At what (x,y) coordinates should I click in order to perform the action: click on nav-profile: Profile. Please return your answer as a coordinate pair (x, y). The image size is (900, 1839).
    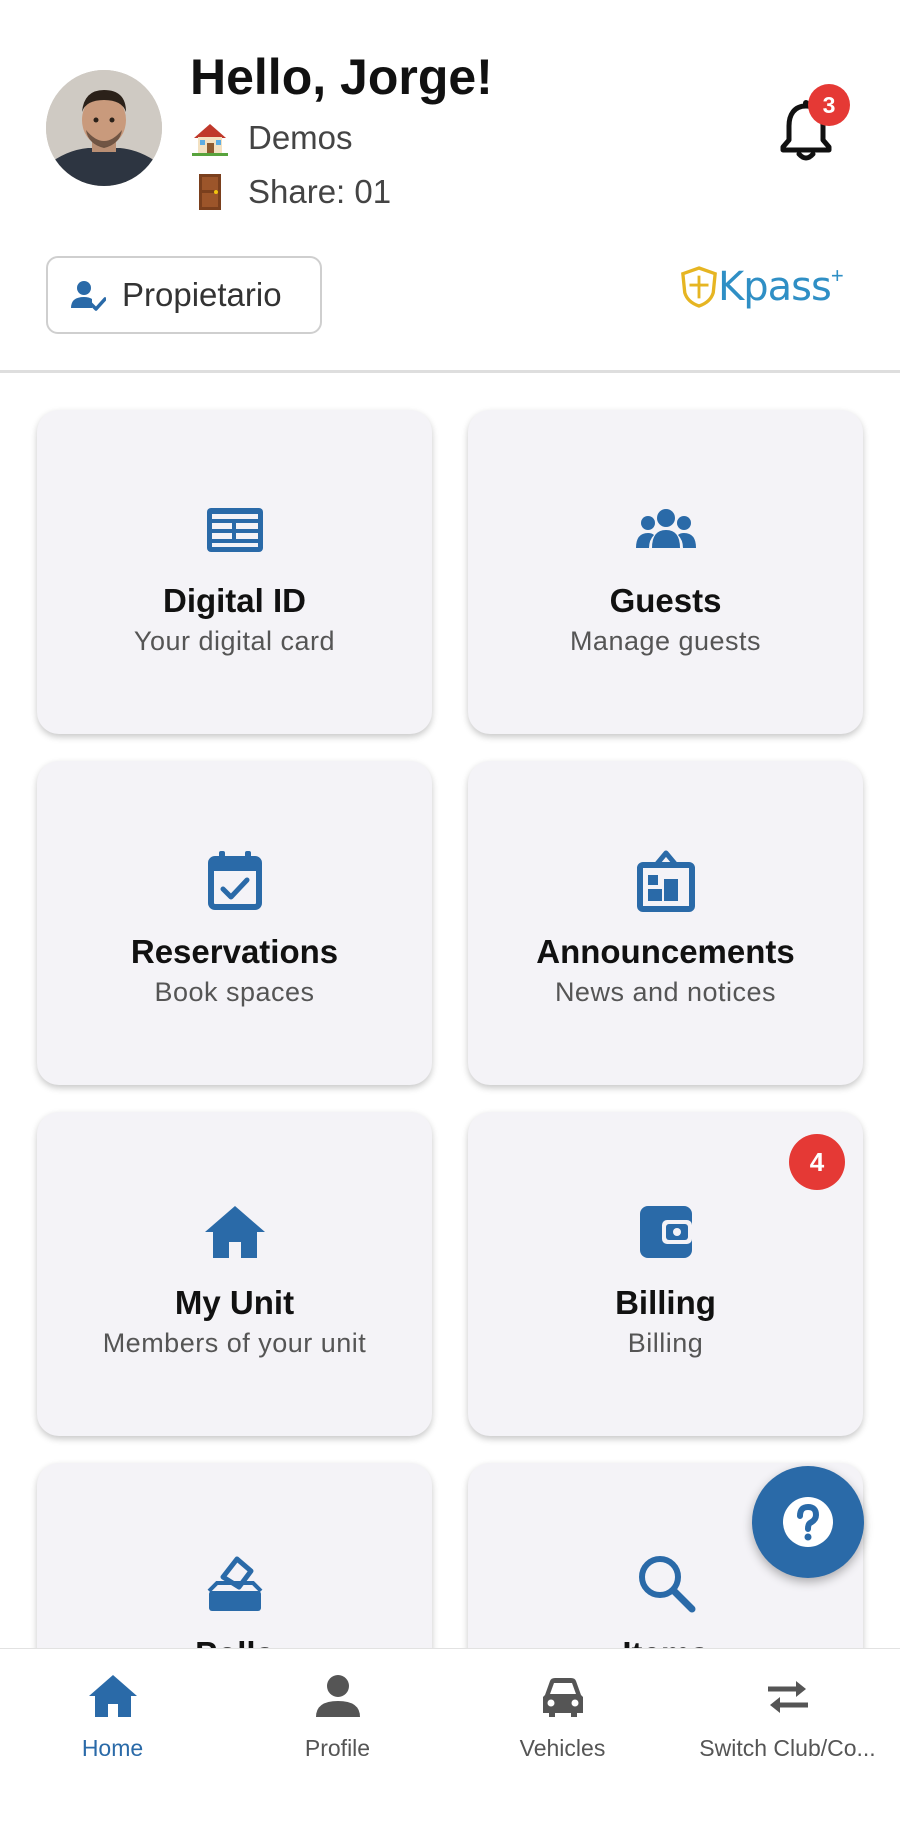
    Looking at the image, I should click on (337, 1716).